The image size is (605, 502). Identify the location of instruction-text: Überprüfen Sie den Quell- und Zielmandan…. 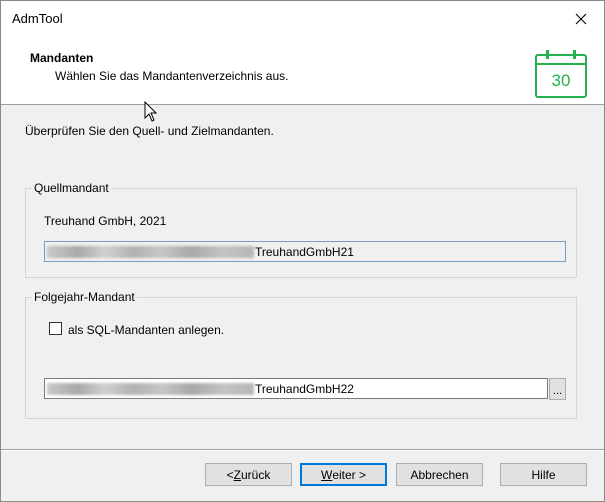
(149, 131).